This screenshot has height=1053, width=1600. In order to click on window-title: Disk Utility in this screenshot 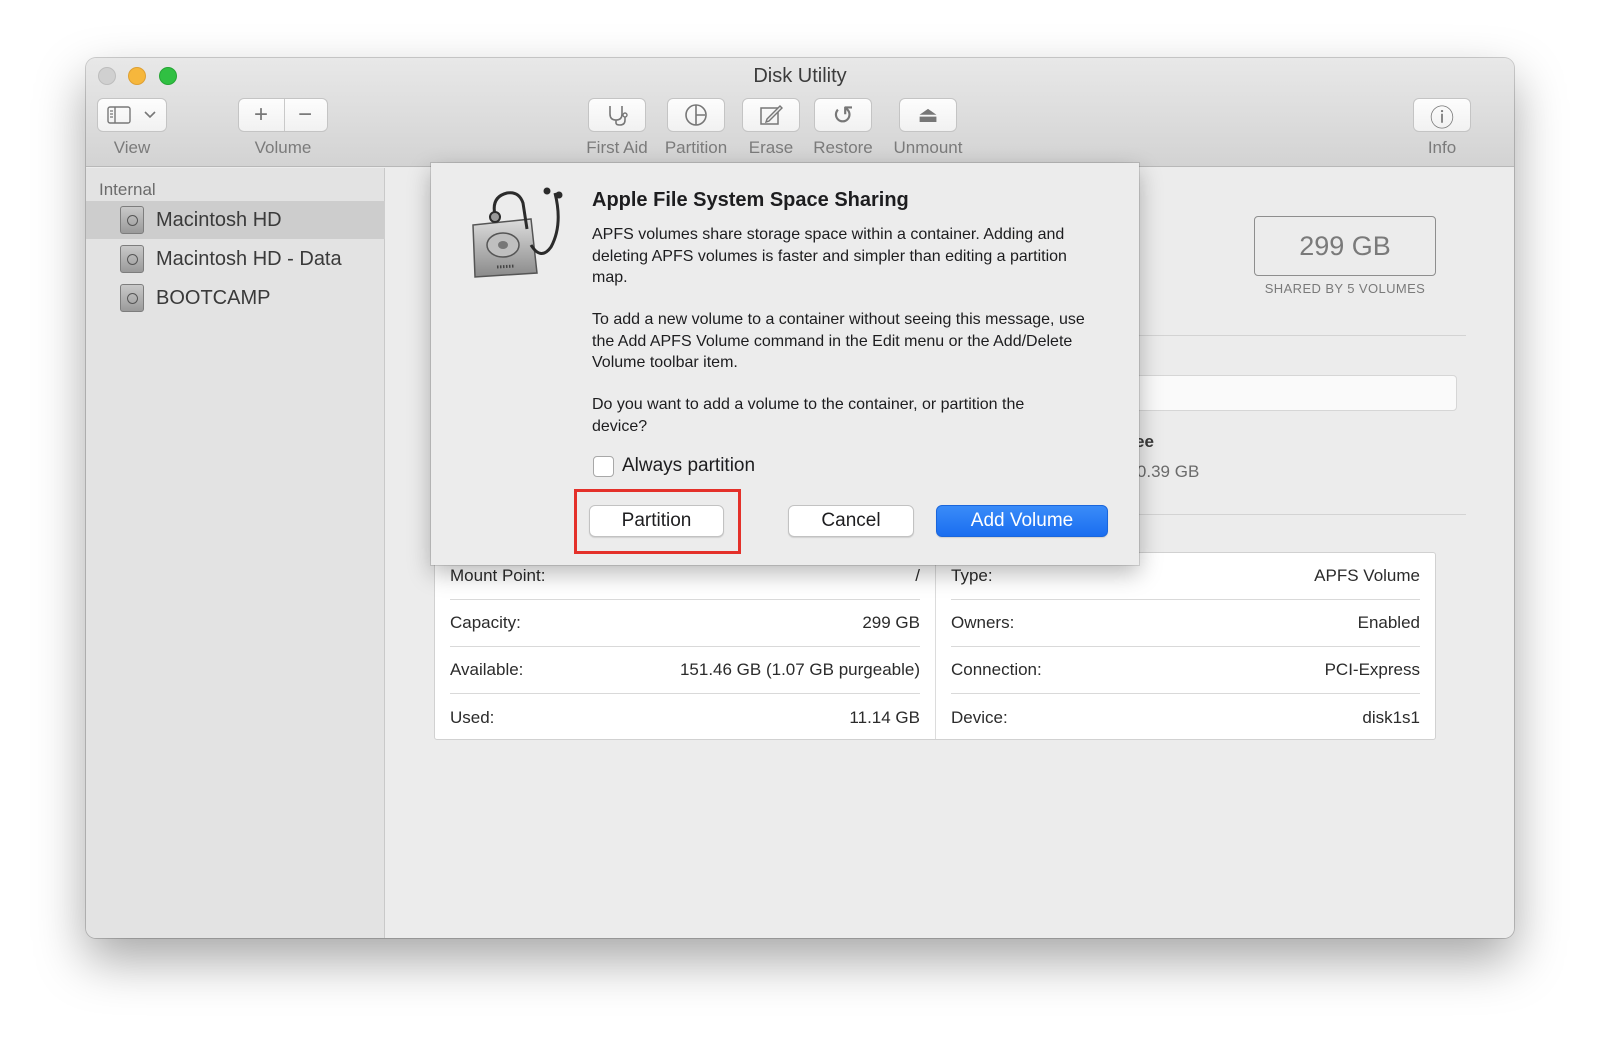, I will do `click(800, 76)`.